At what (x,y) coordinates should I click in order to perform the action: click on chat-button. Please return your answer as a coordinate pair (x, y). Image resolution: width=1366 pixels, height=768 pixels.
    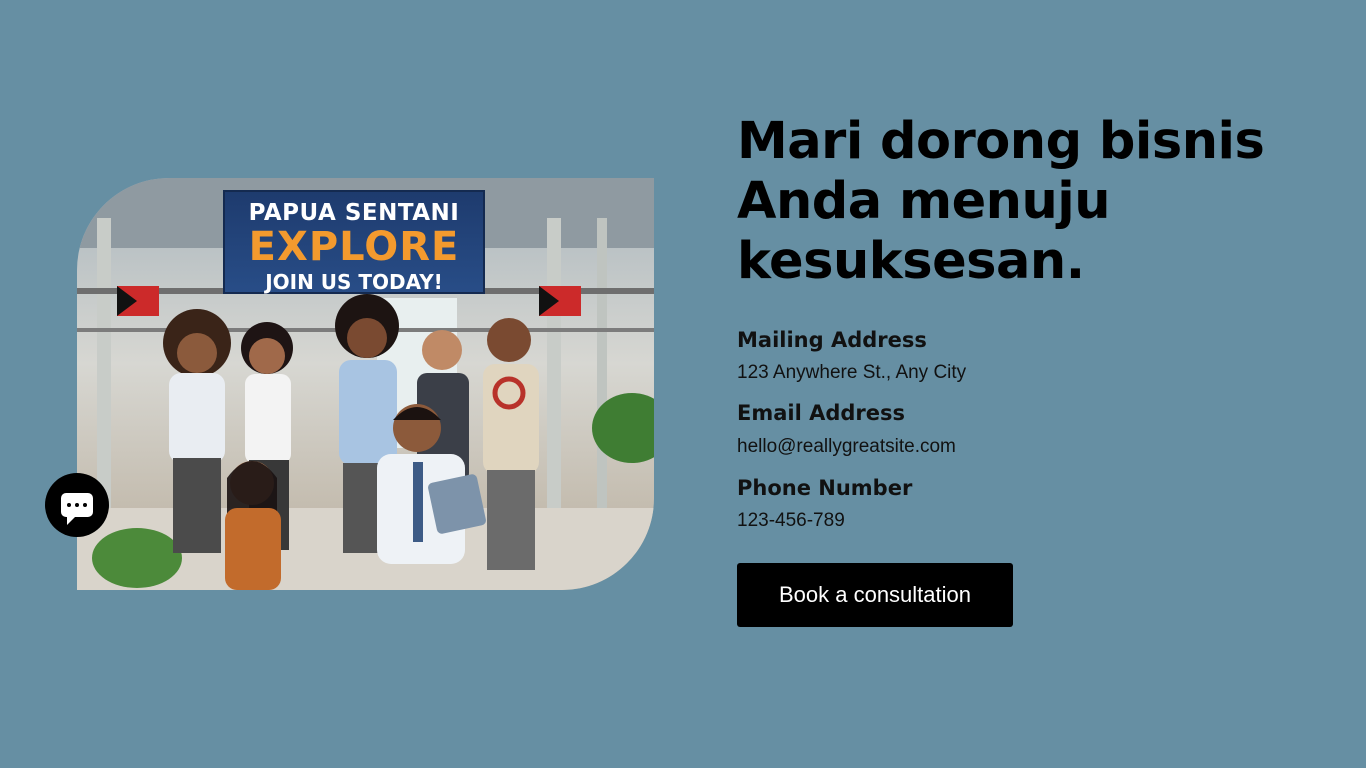
    Looking at the image, I should click on (77, 505).